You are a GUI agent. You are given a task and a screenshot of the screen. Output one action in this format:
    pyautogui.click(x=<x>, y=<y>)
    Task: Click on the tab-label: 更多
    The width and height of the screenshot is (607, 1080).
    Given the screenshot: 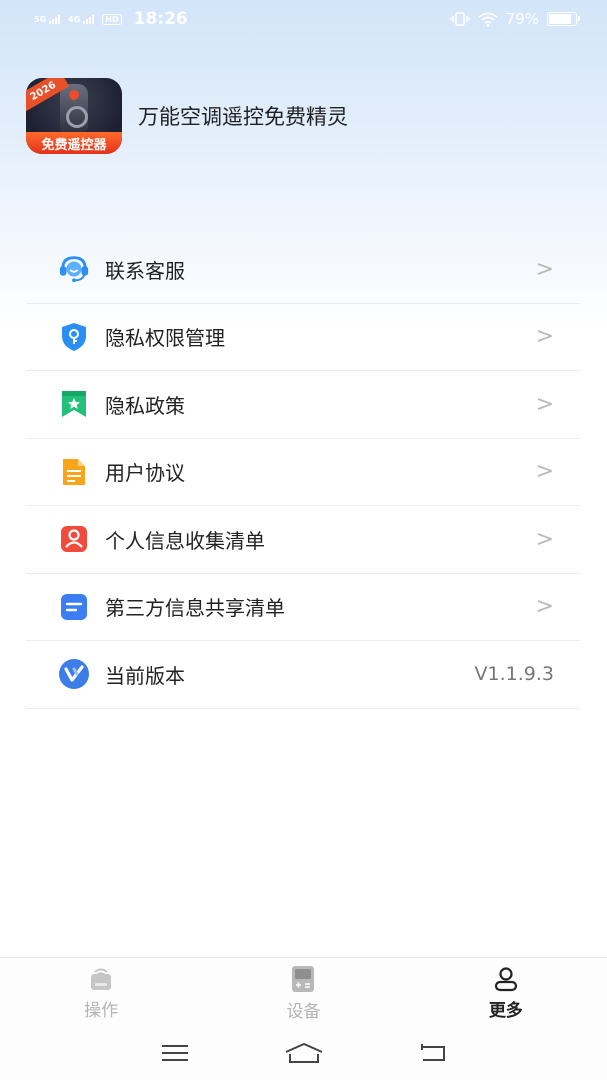 What is the action you would take?
    pyautogui.click(x=505, y=1011)
    